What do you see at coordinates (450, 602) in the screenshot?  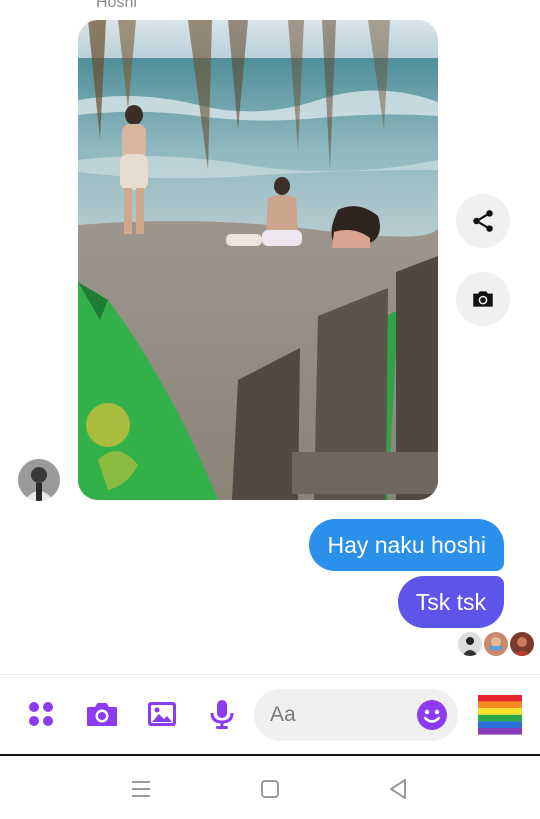 I see `outgoing-message: Tsk tsk` at bounding box center [450, 602].